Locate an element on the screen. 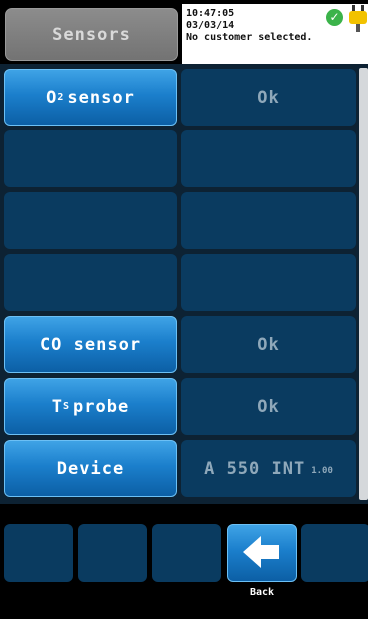 The image size is (368, 619). device-label: Device is located at coordinates (90, 468).